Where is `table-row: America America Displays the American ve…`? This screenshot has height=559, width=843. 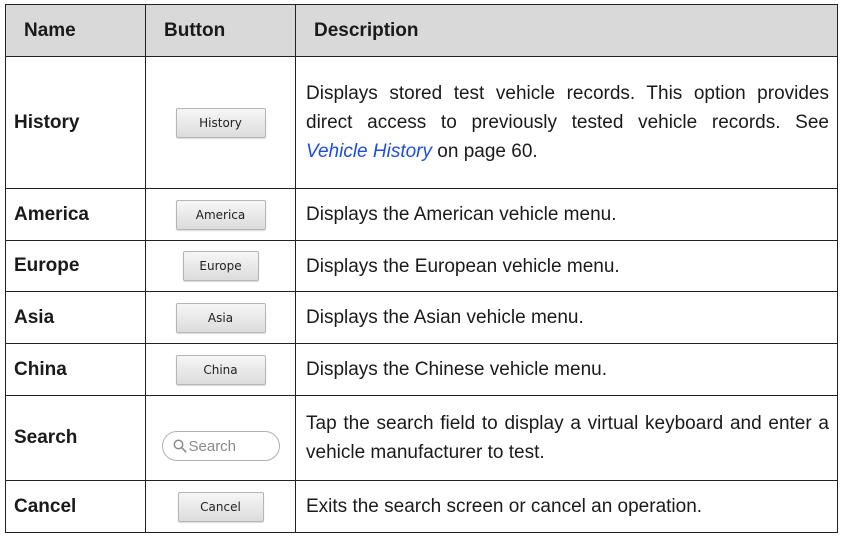
table-row: America America Displays the American ve… is located at coordinates (421, 214).